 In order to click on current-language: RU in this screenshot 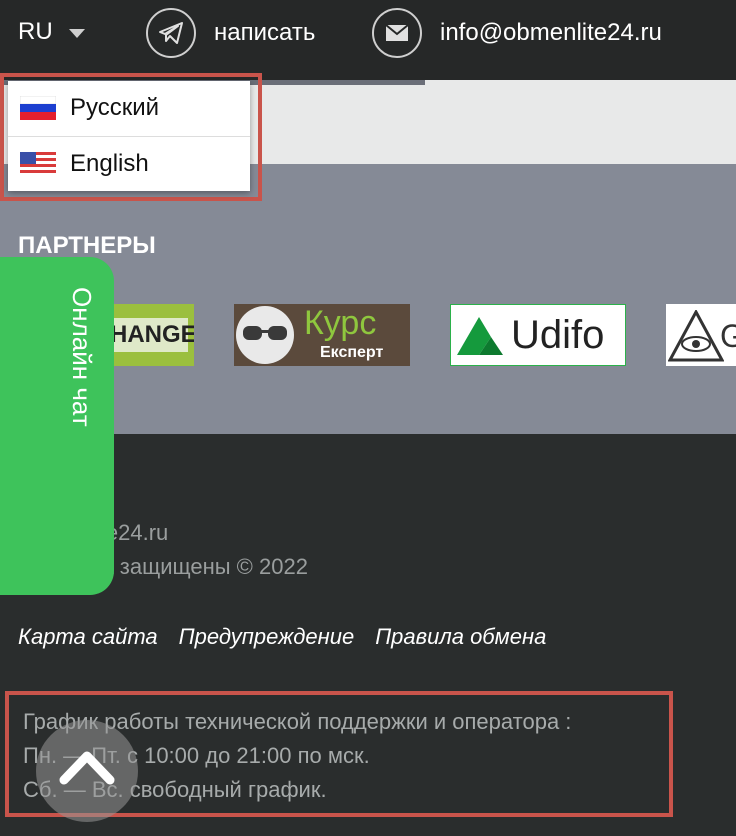, I will do `click(35, 31)`.